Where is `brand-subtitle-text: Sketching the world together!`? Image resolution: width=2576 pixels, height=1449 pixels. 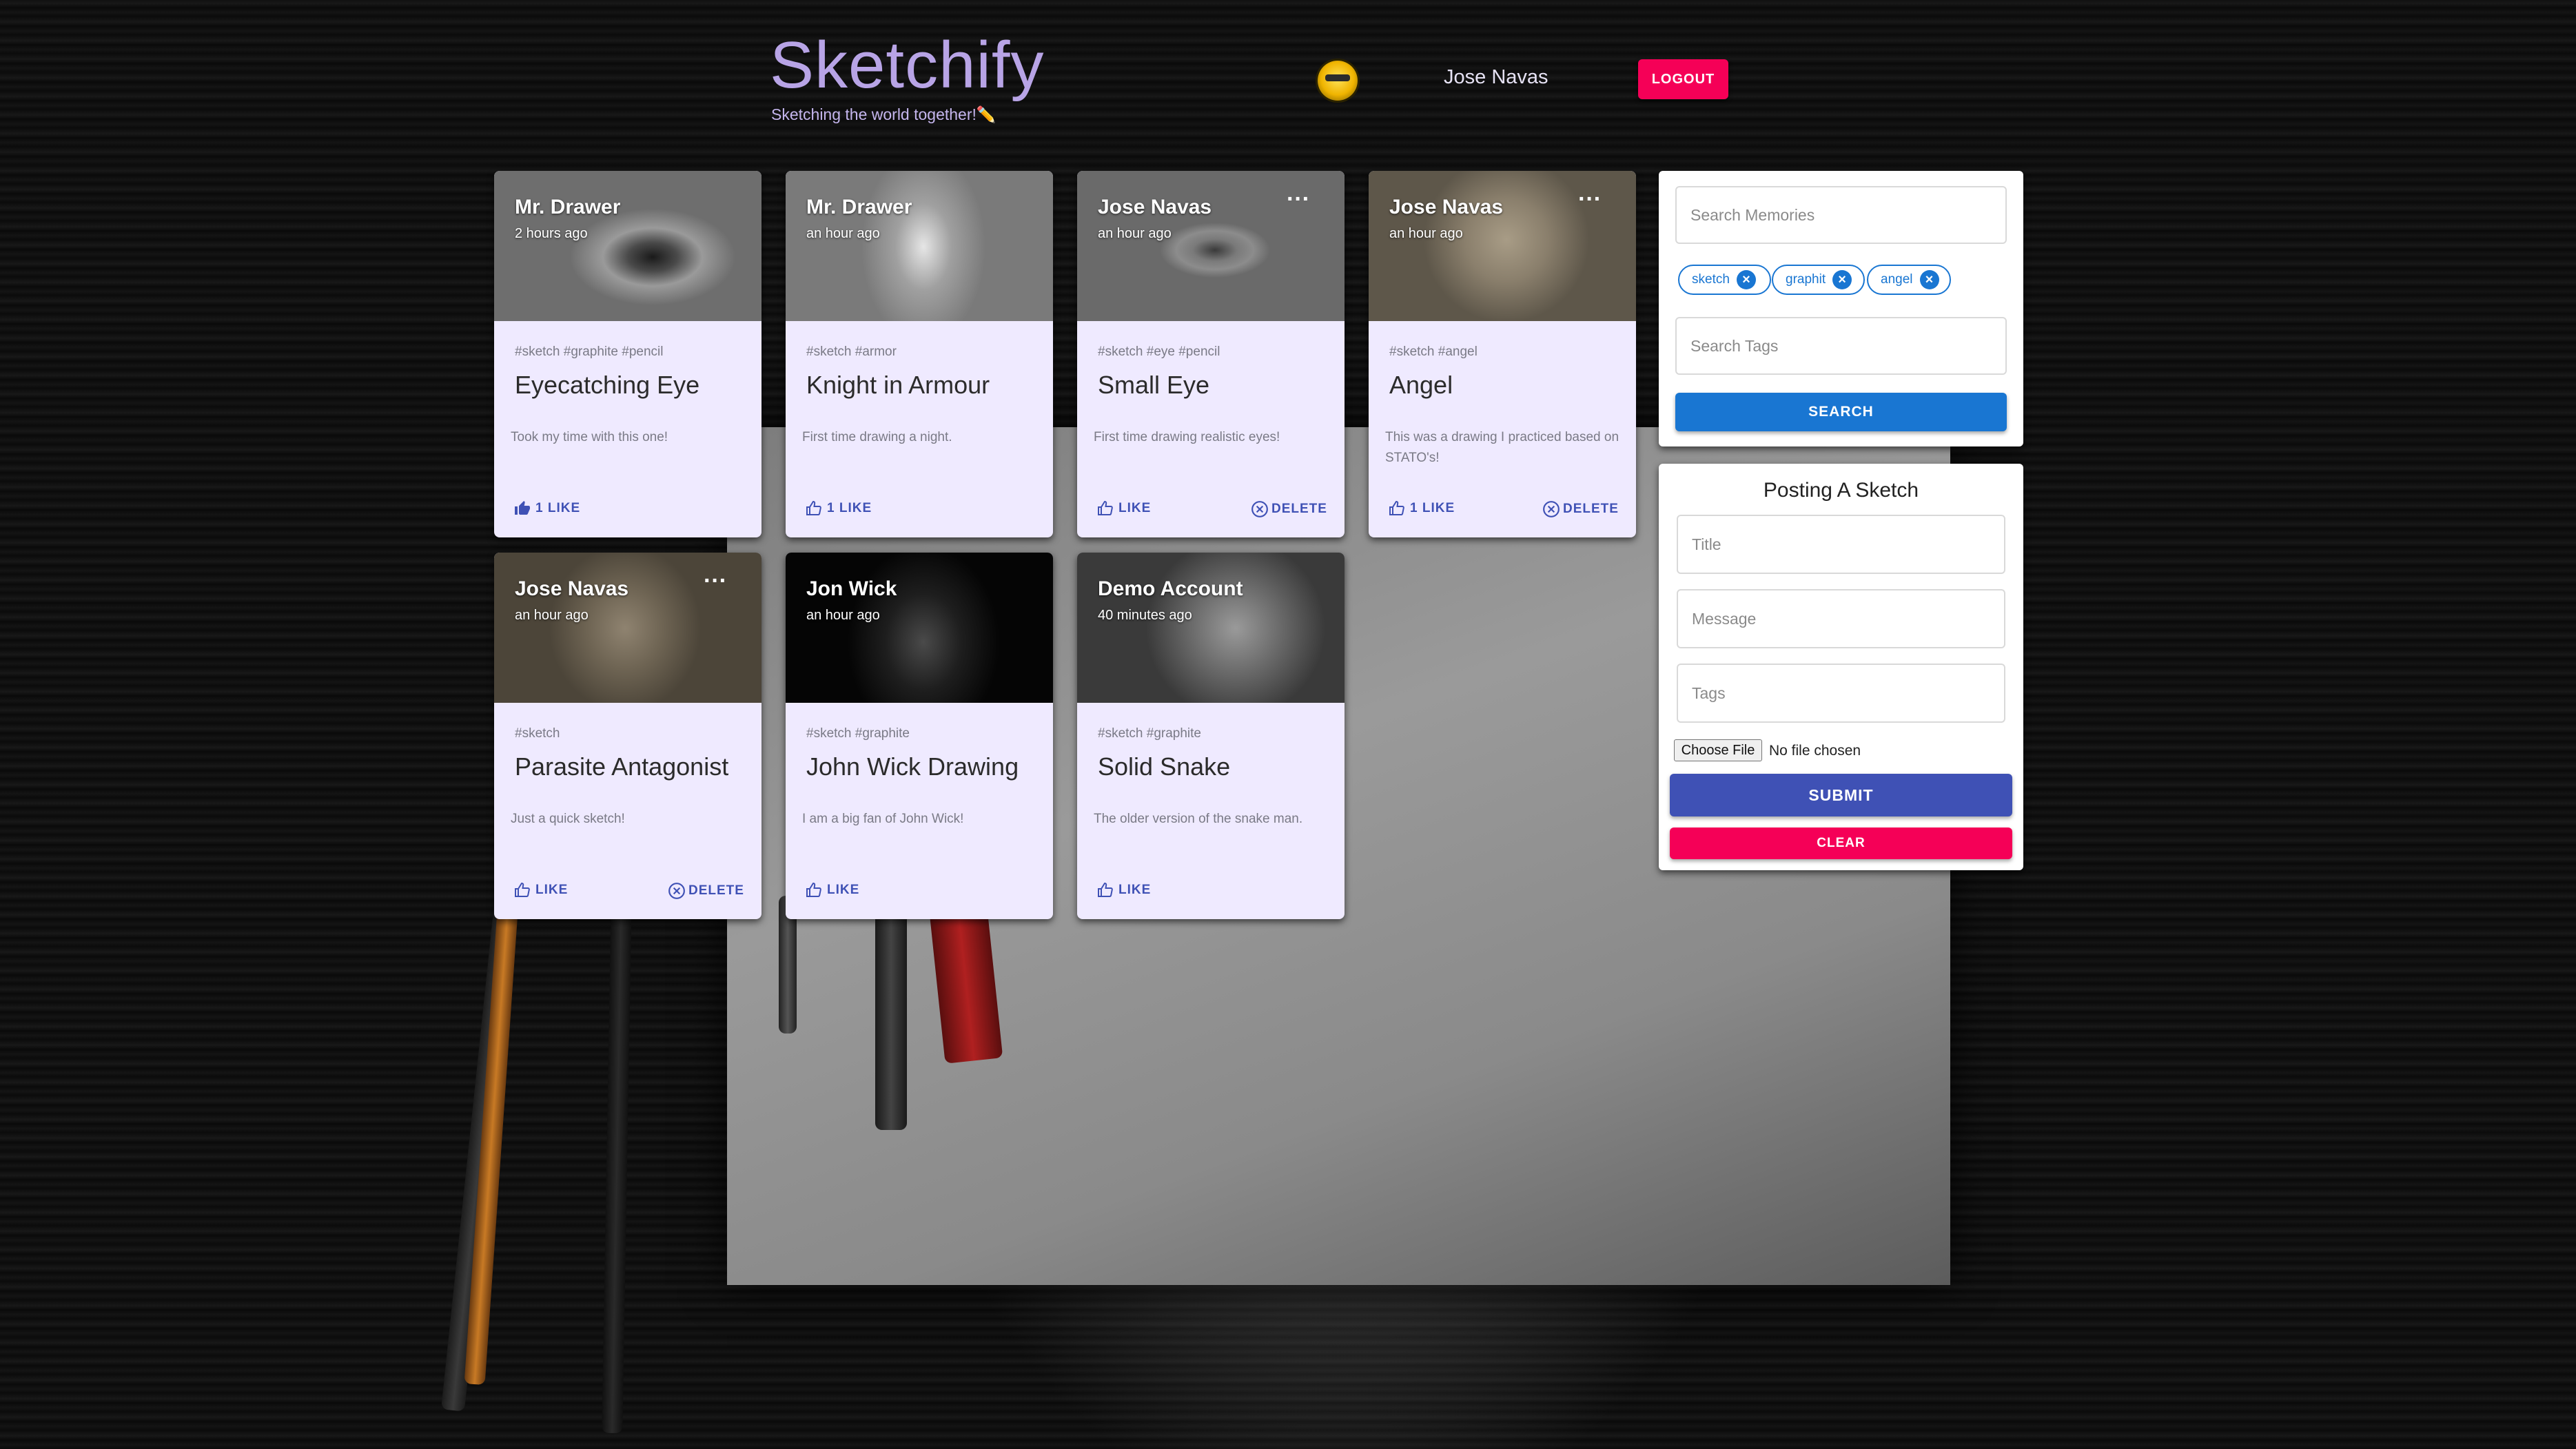 brand-subtitle-text: Sketching the world together! is located at coordinates (874, 114).